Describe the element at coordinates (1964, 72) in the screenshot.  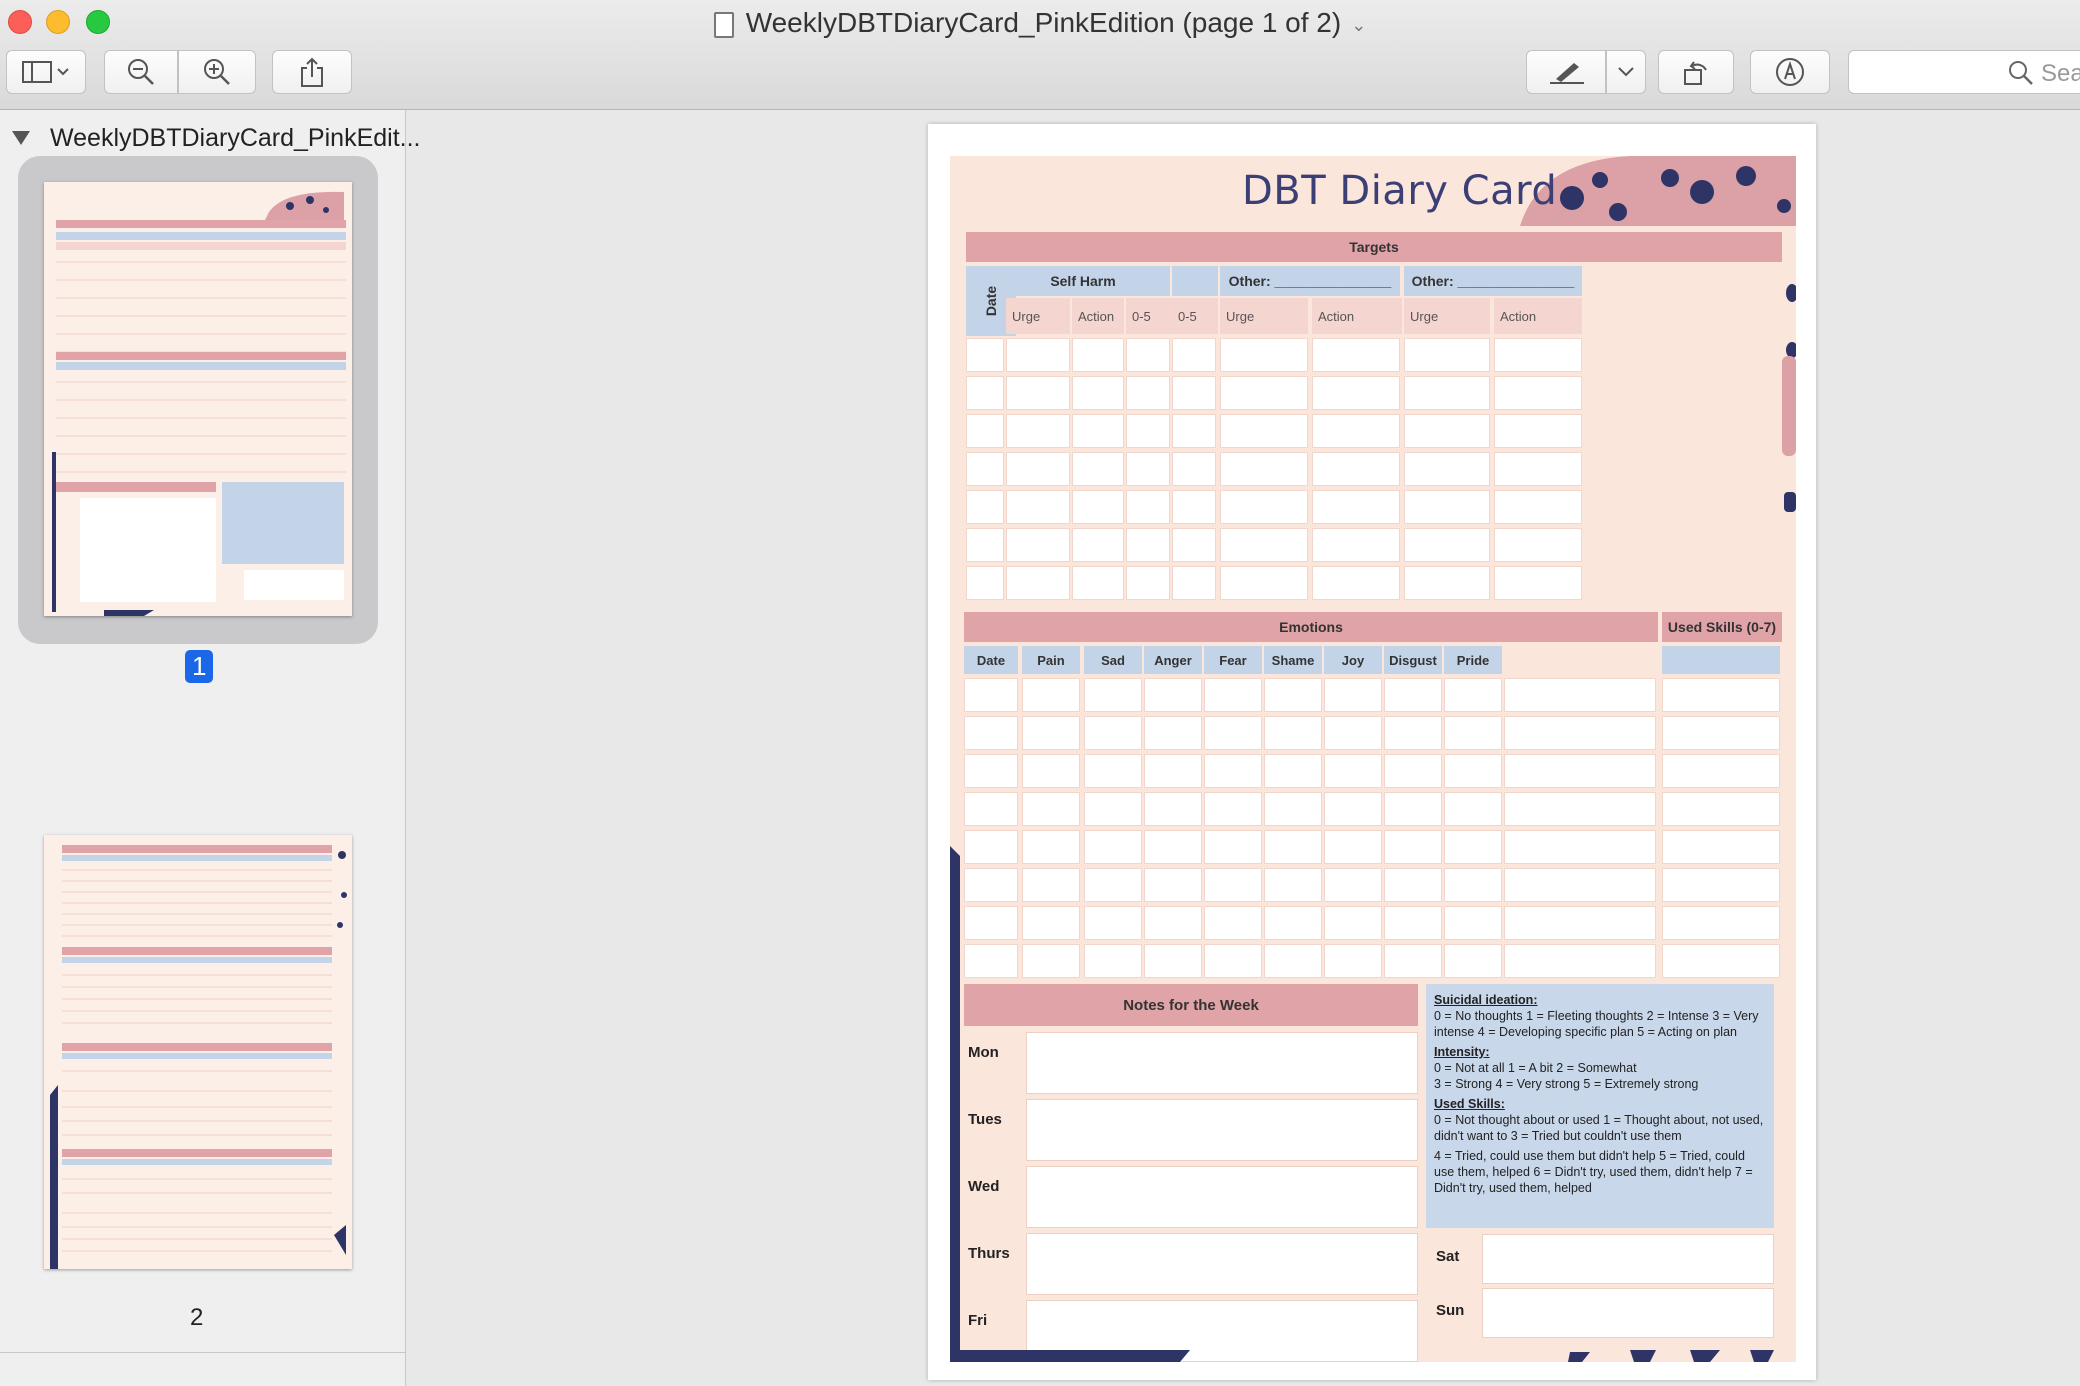
I see `search-field: Sea` at that location.